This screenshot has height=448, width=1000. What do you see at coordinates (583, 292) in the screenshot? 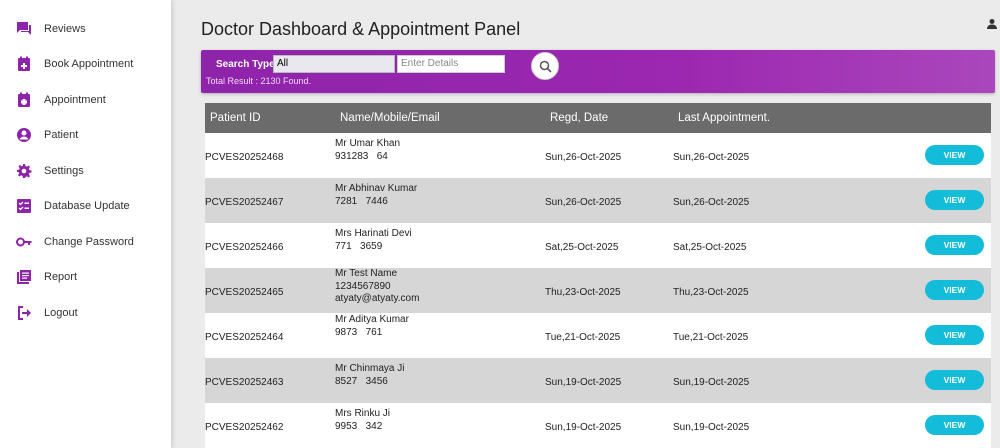
I see `regd-date: Thu,23-Oct-2025` at bounding box center [583, 292].